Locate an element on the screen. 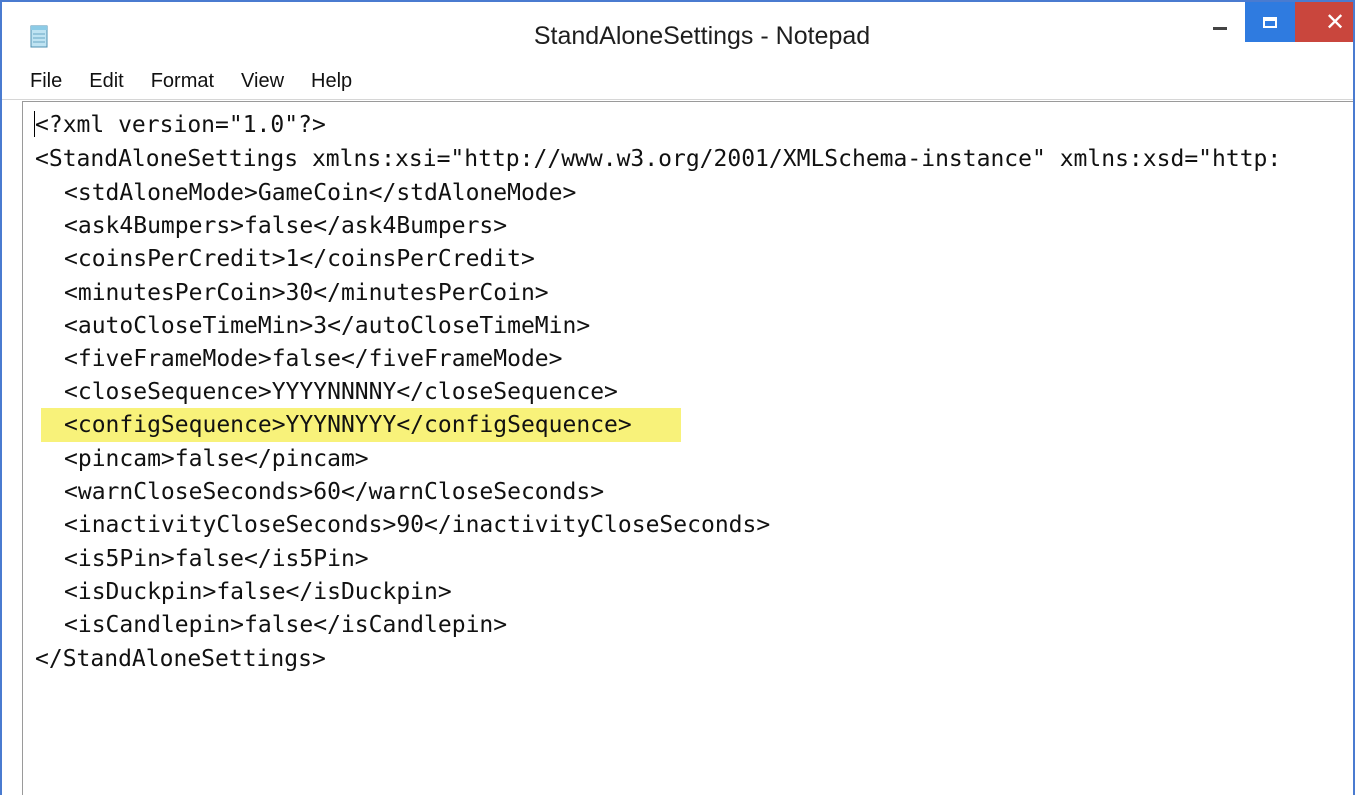  editor-line: </StandAloneSettings> is located at coordinates (180, 659).